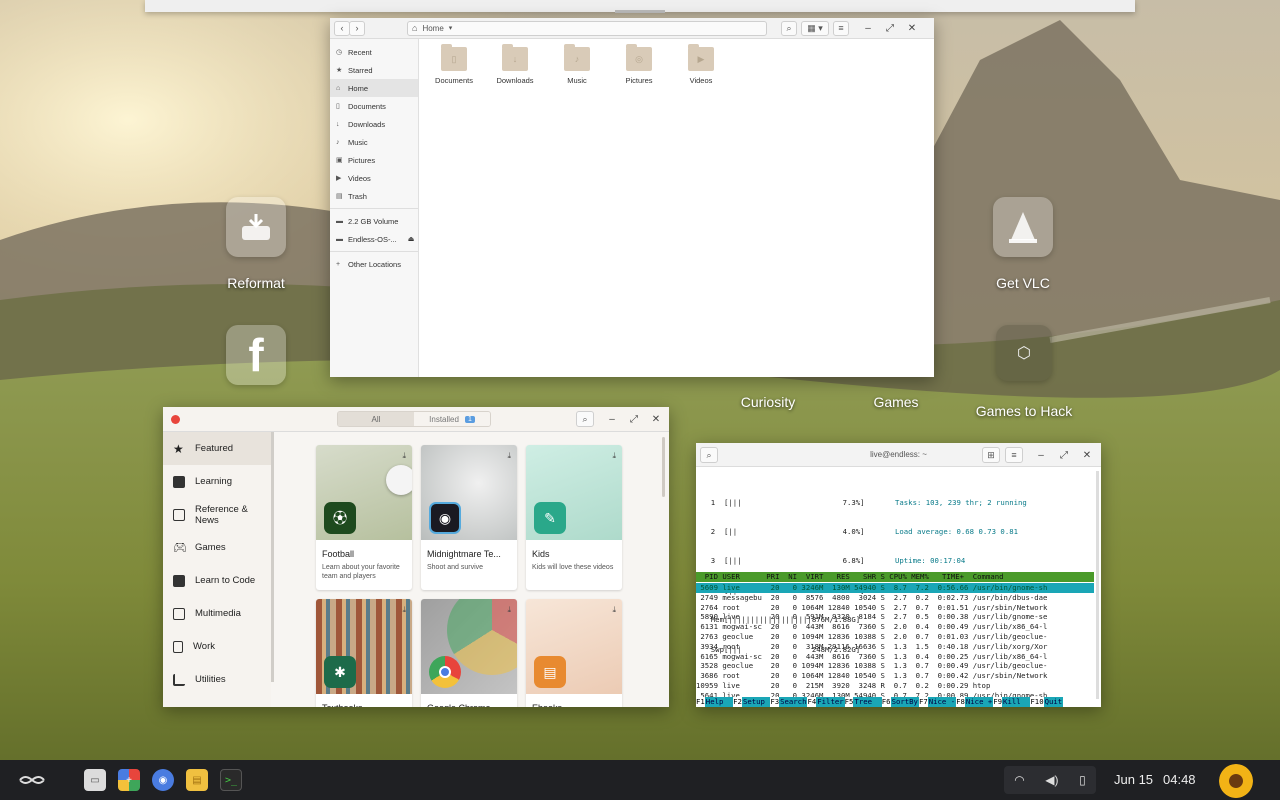 The image size is (1280, 800). Describe the element at coordinates (217, 580) in the screenshot. I see `category-learn-to-code: Learn to Code` at that location.